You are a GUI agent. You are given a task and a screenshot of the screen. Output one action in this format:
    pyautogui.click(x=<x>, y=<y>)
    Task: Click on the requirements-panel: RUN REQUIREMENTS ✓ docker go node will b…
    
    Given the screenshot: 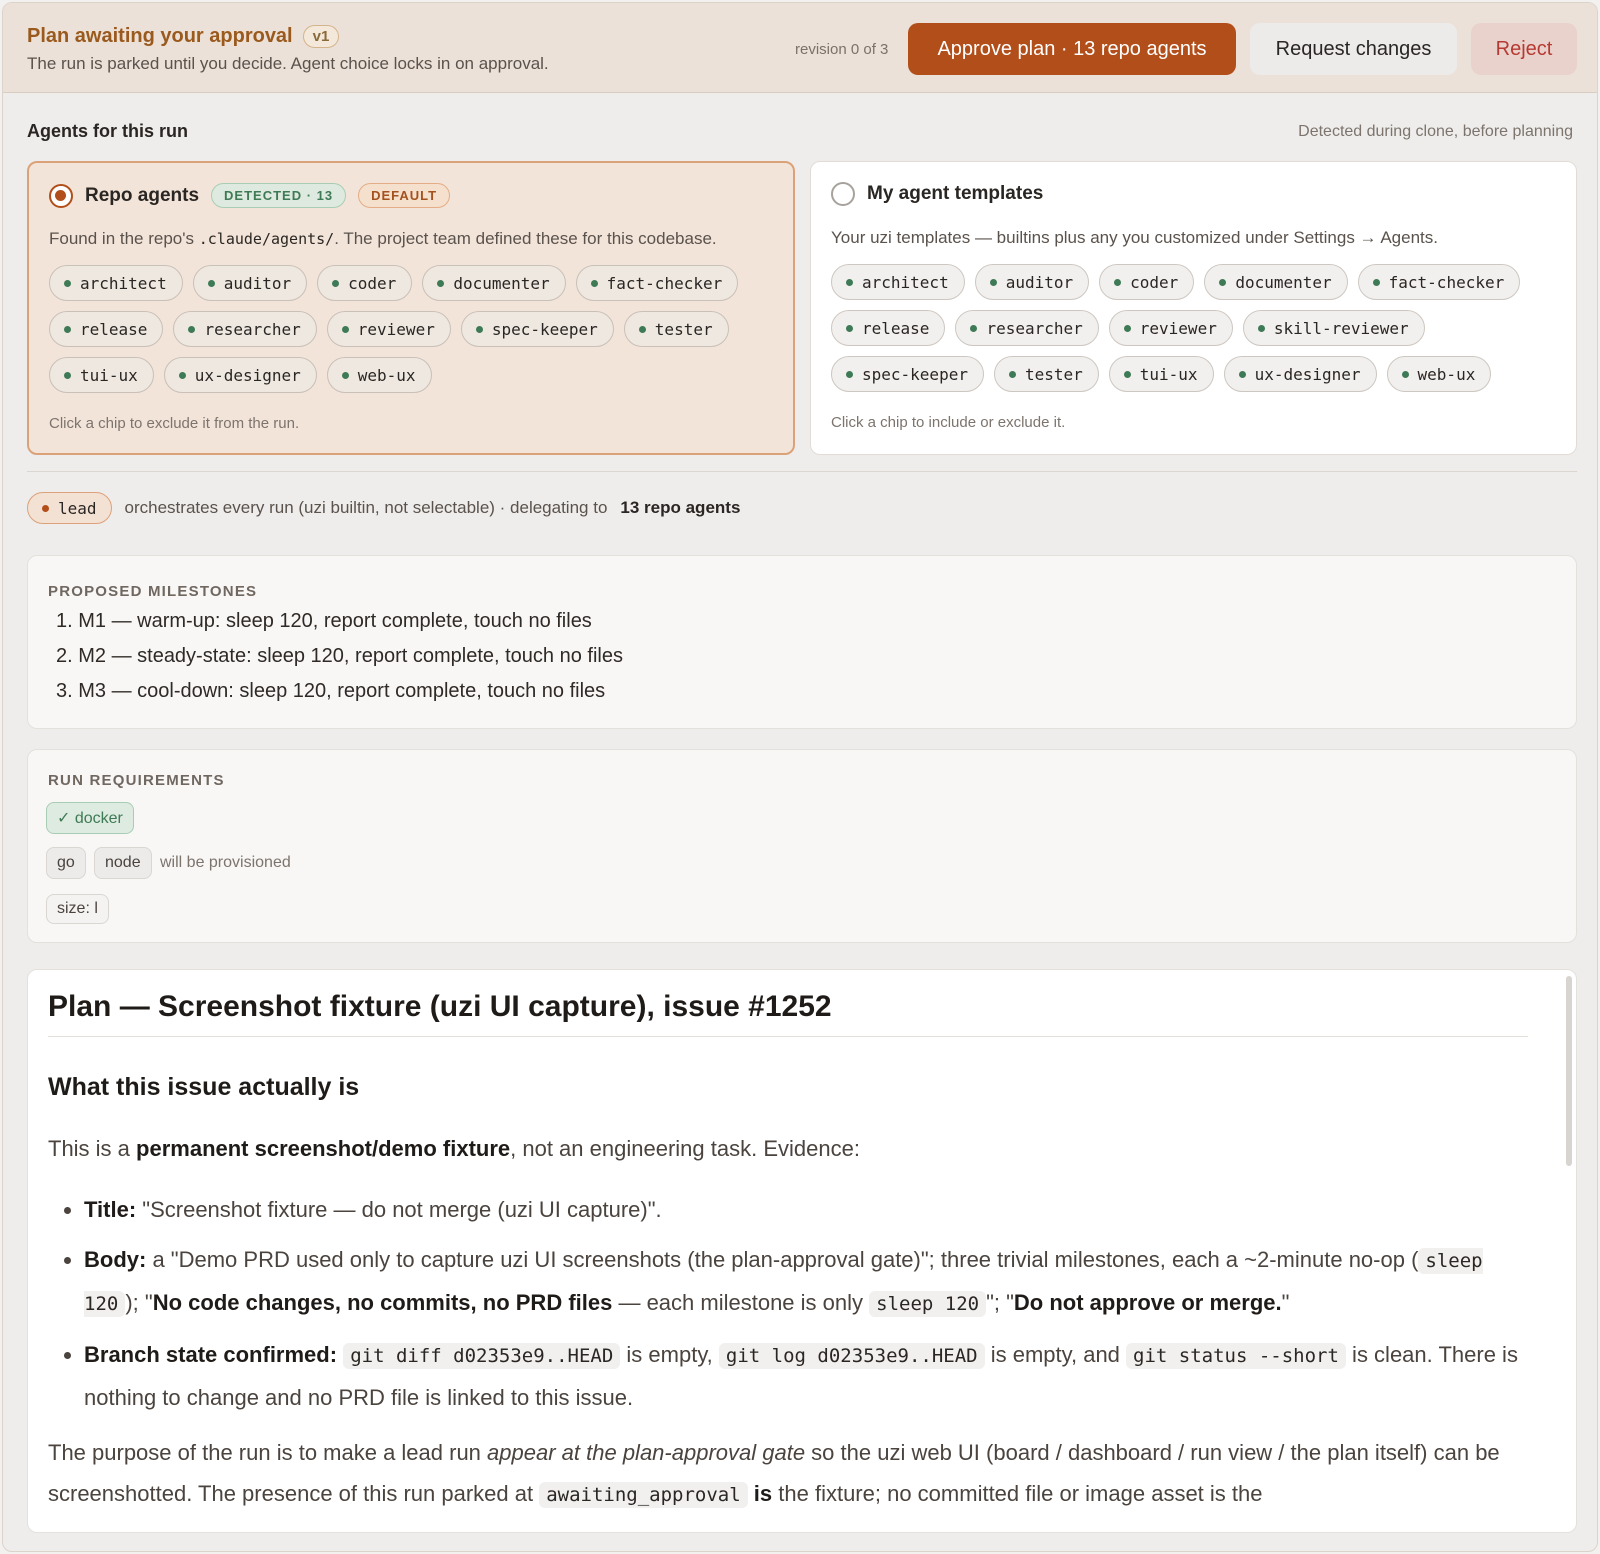 What is the action you would take?
    pyautogui.click(x=802, y=846)
    